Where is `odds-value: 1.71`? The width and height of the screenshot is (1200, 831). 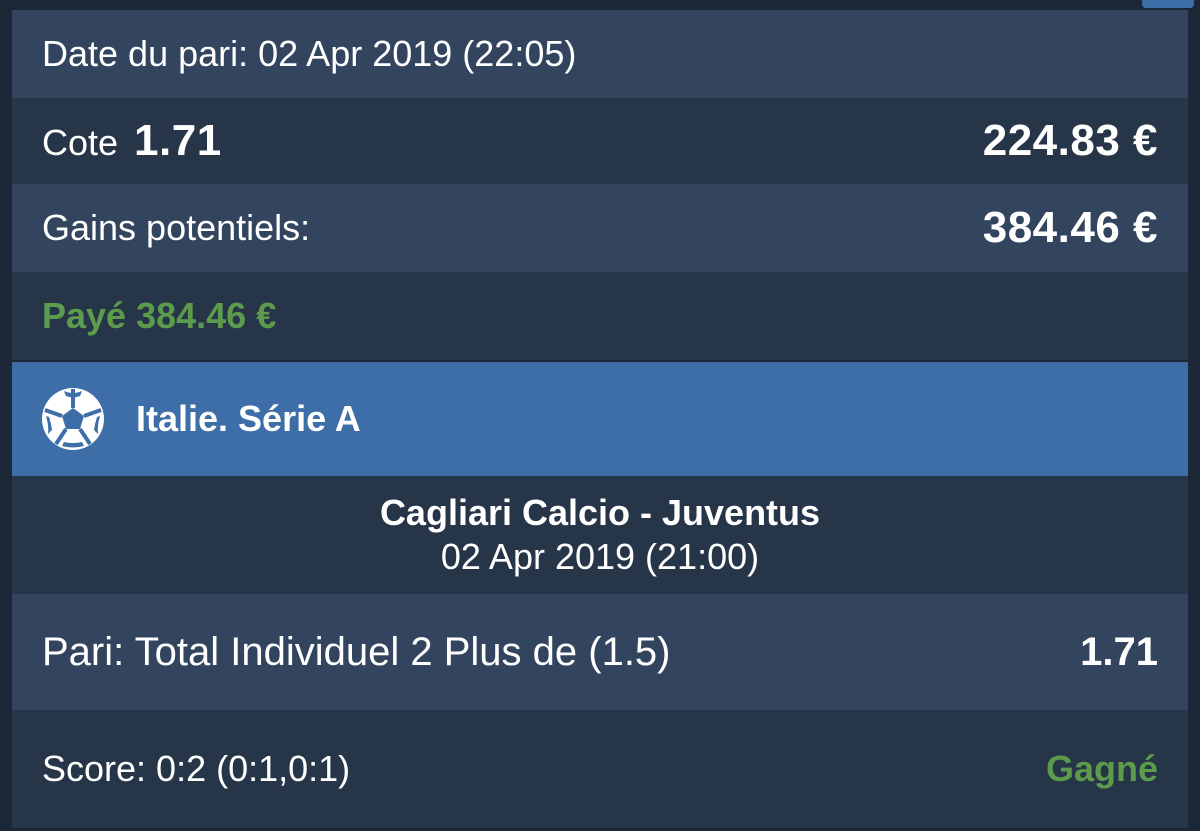
odds-value: 1.71 is located at coordinates (178, 140).